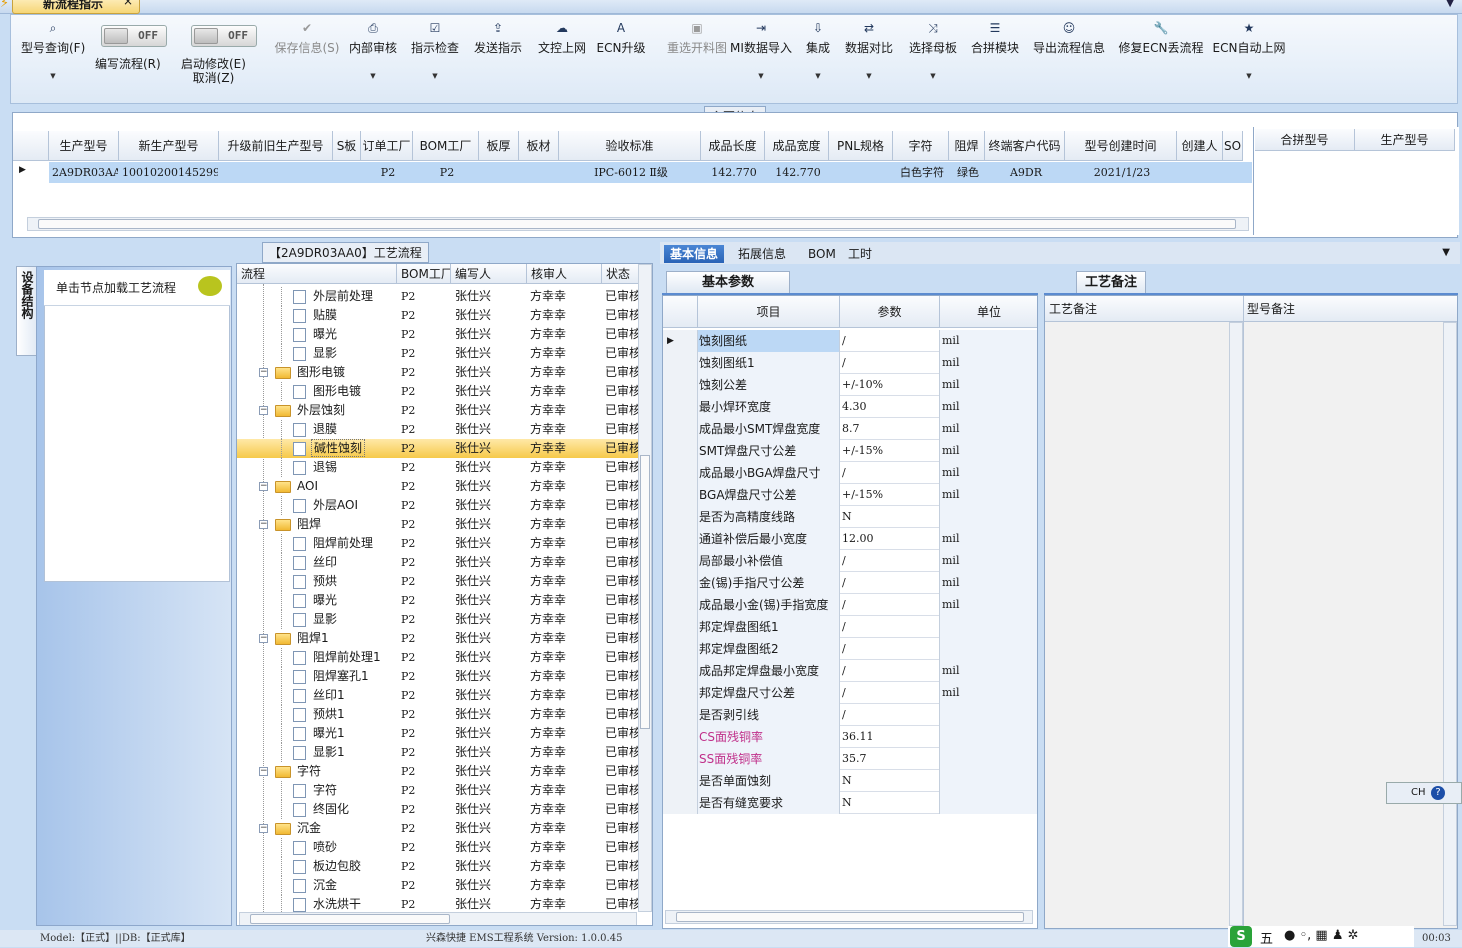  Describe the element at coordinates (1144, 309) in the screenshot. I see `notes-column-header: 工艺备注` at that location.